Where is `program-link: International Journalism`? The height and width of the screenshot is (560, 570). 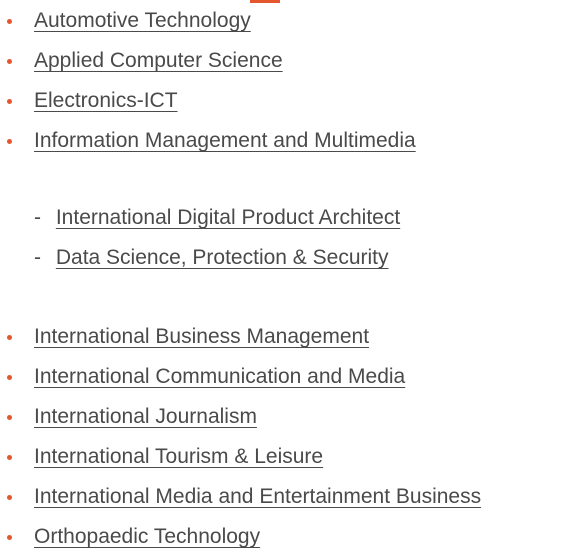
program-link: International Journalism is located at coordinates (145, 416).